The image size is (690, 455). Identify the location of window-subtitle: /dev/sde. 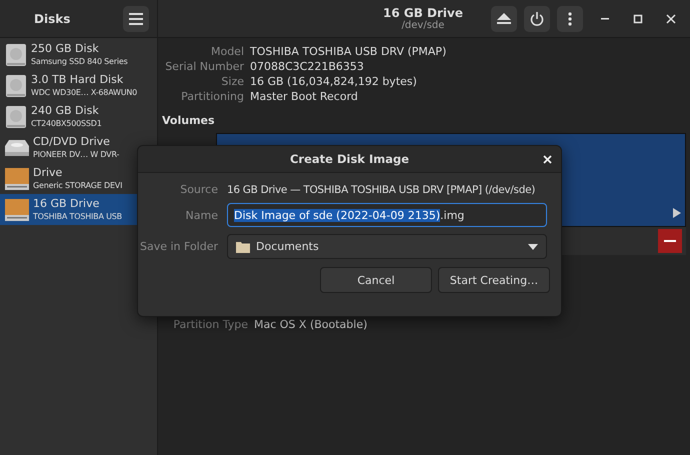
(423, 25).